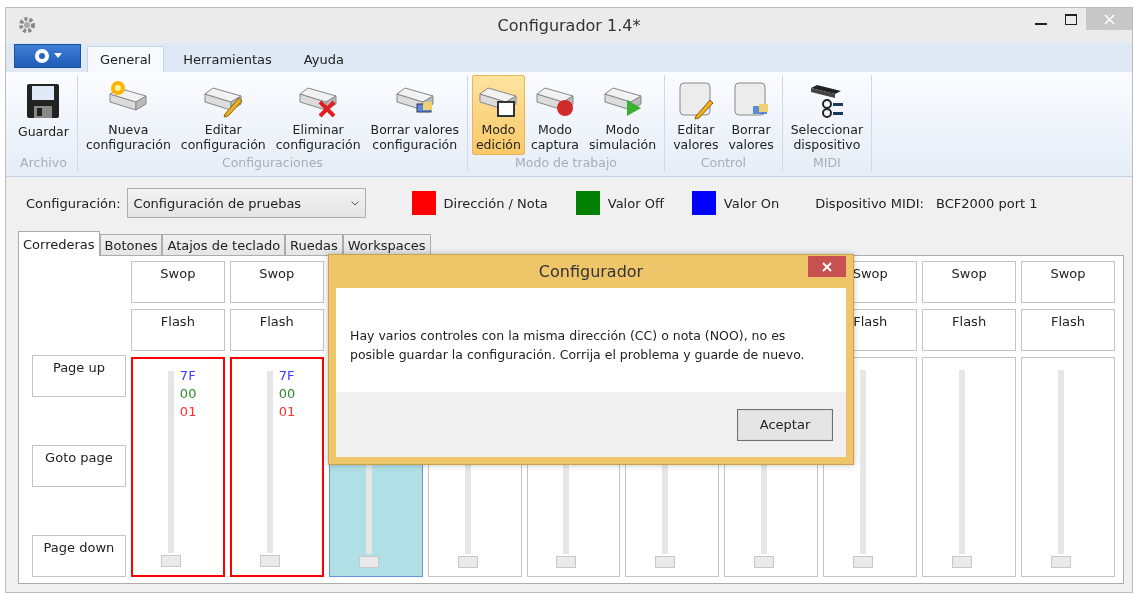 This screenshot has height=593, width=1137. Describe the element at coordinates (131, 245) in the screenshot. I see `tab: Botones` at that location.